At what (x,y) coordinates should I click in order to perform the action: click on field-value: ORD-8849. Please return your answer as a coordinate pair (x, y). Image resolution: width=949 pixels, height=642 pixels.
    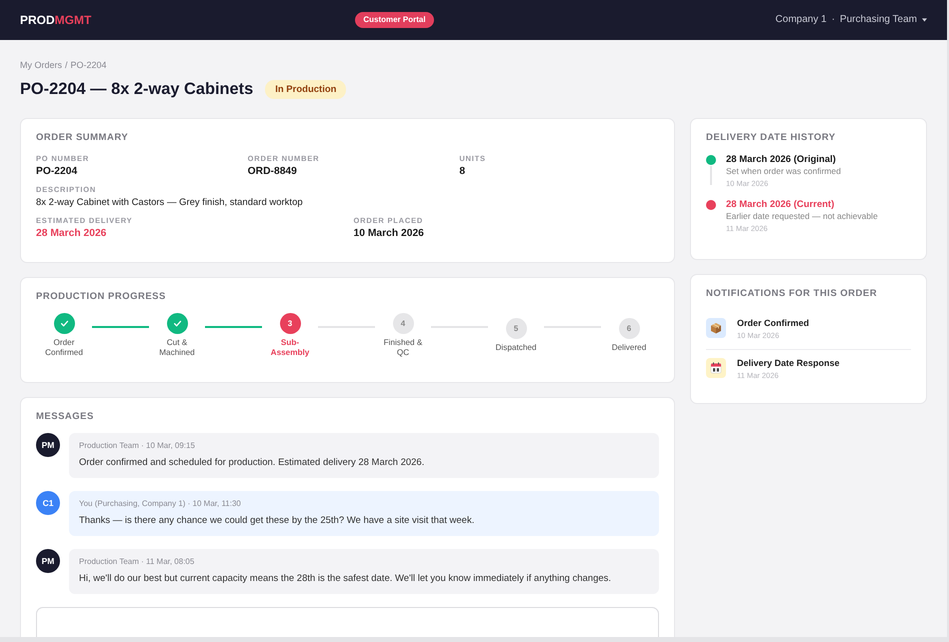
    Looking at the image, I should click on (273, 171).